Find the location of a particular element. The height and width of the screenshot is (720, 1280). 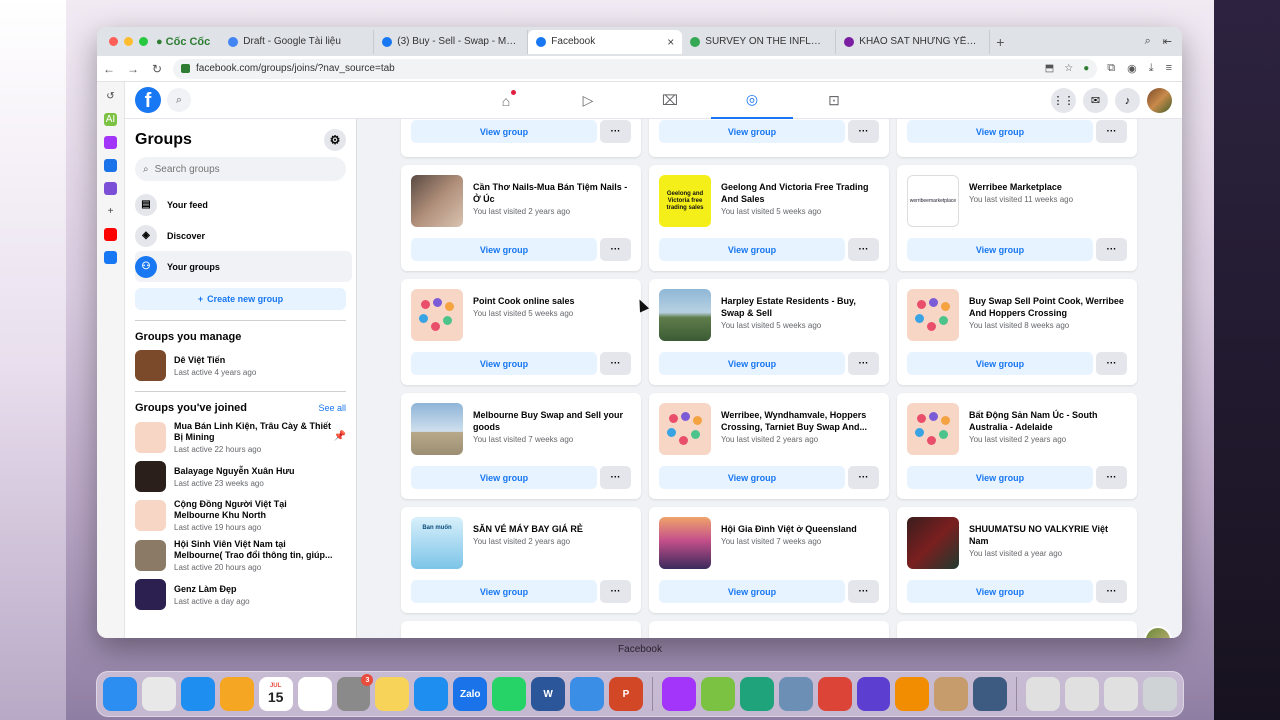

calendar-icon: JUL 15 is located at coordinates (275, 694).